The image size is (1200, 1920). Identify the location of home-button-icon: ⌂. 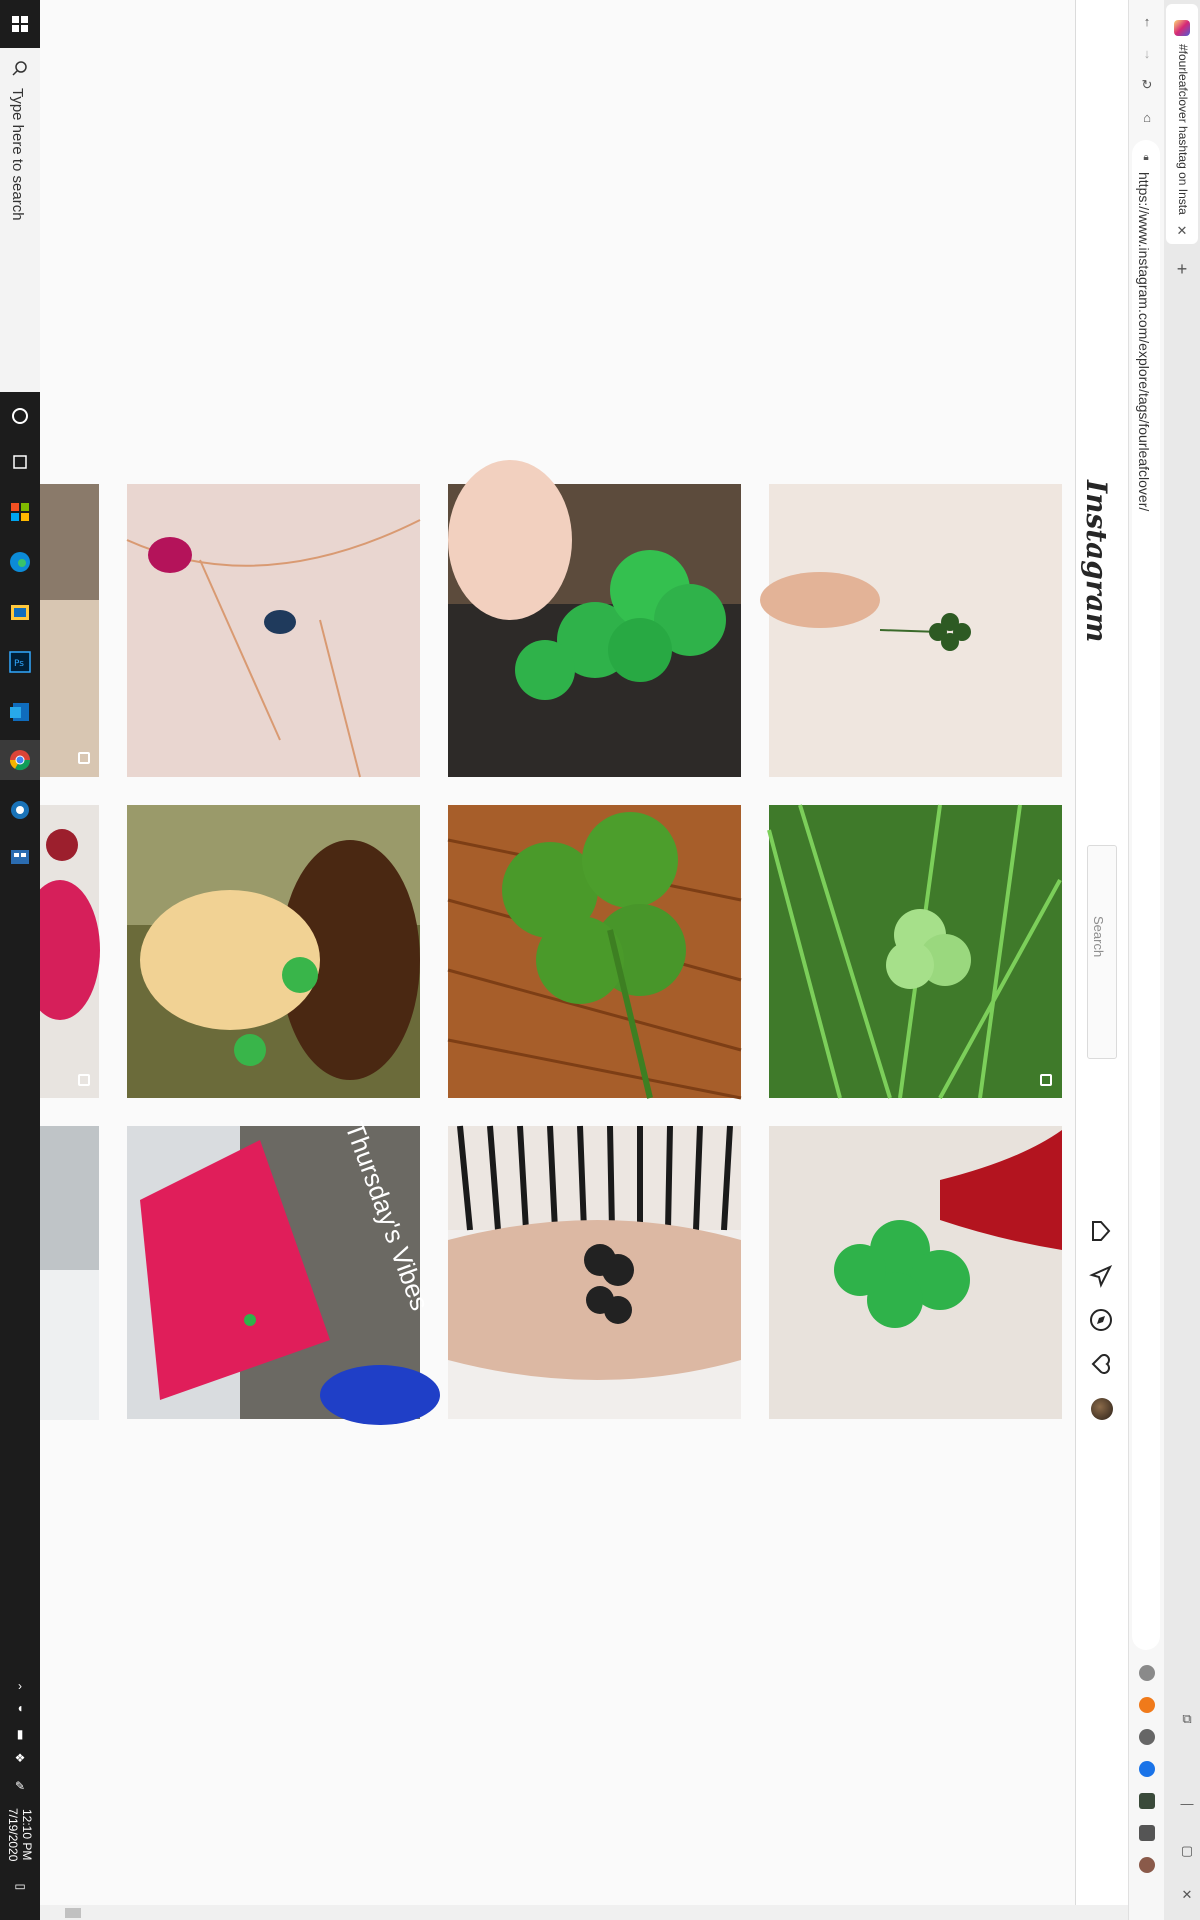
(1147, 117).